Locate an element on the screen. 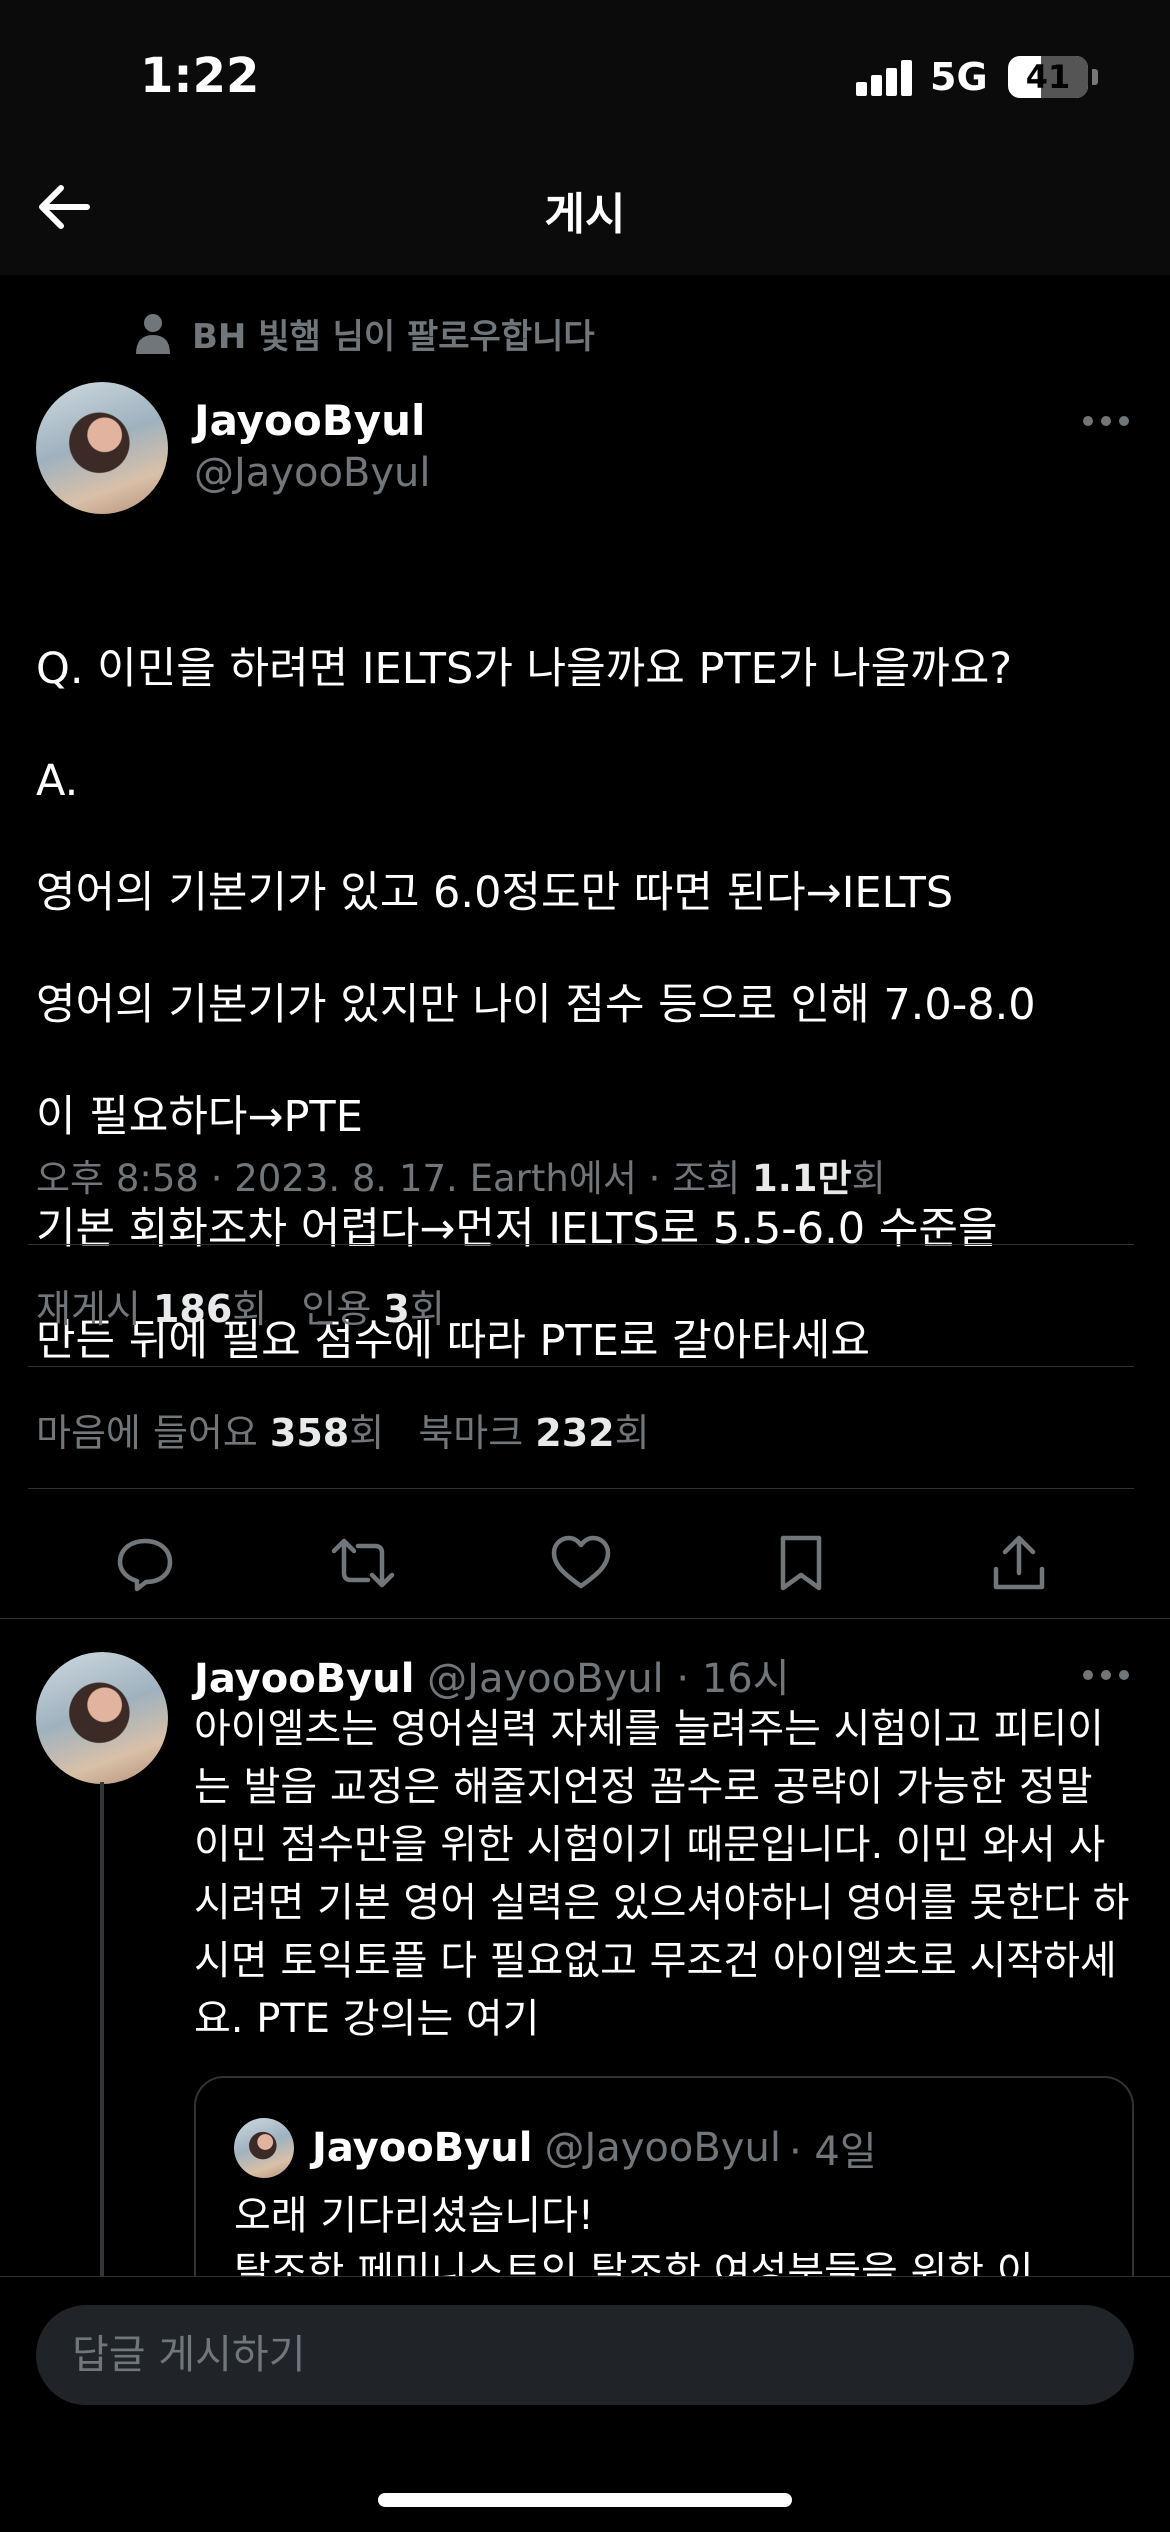  reply-button is located at coordinates (145, 1563).